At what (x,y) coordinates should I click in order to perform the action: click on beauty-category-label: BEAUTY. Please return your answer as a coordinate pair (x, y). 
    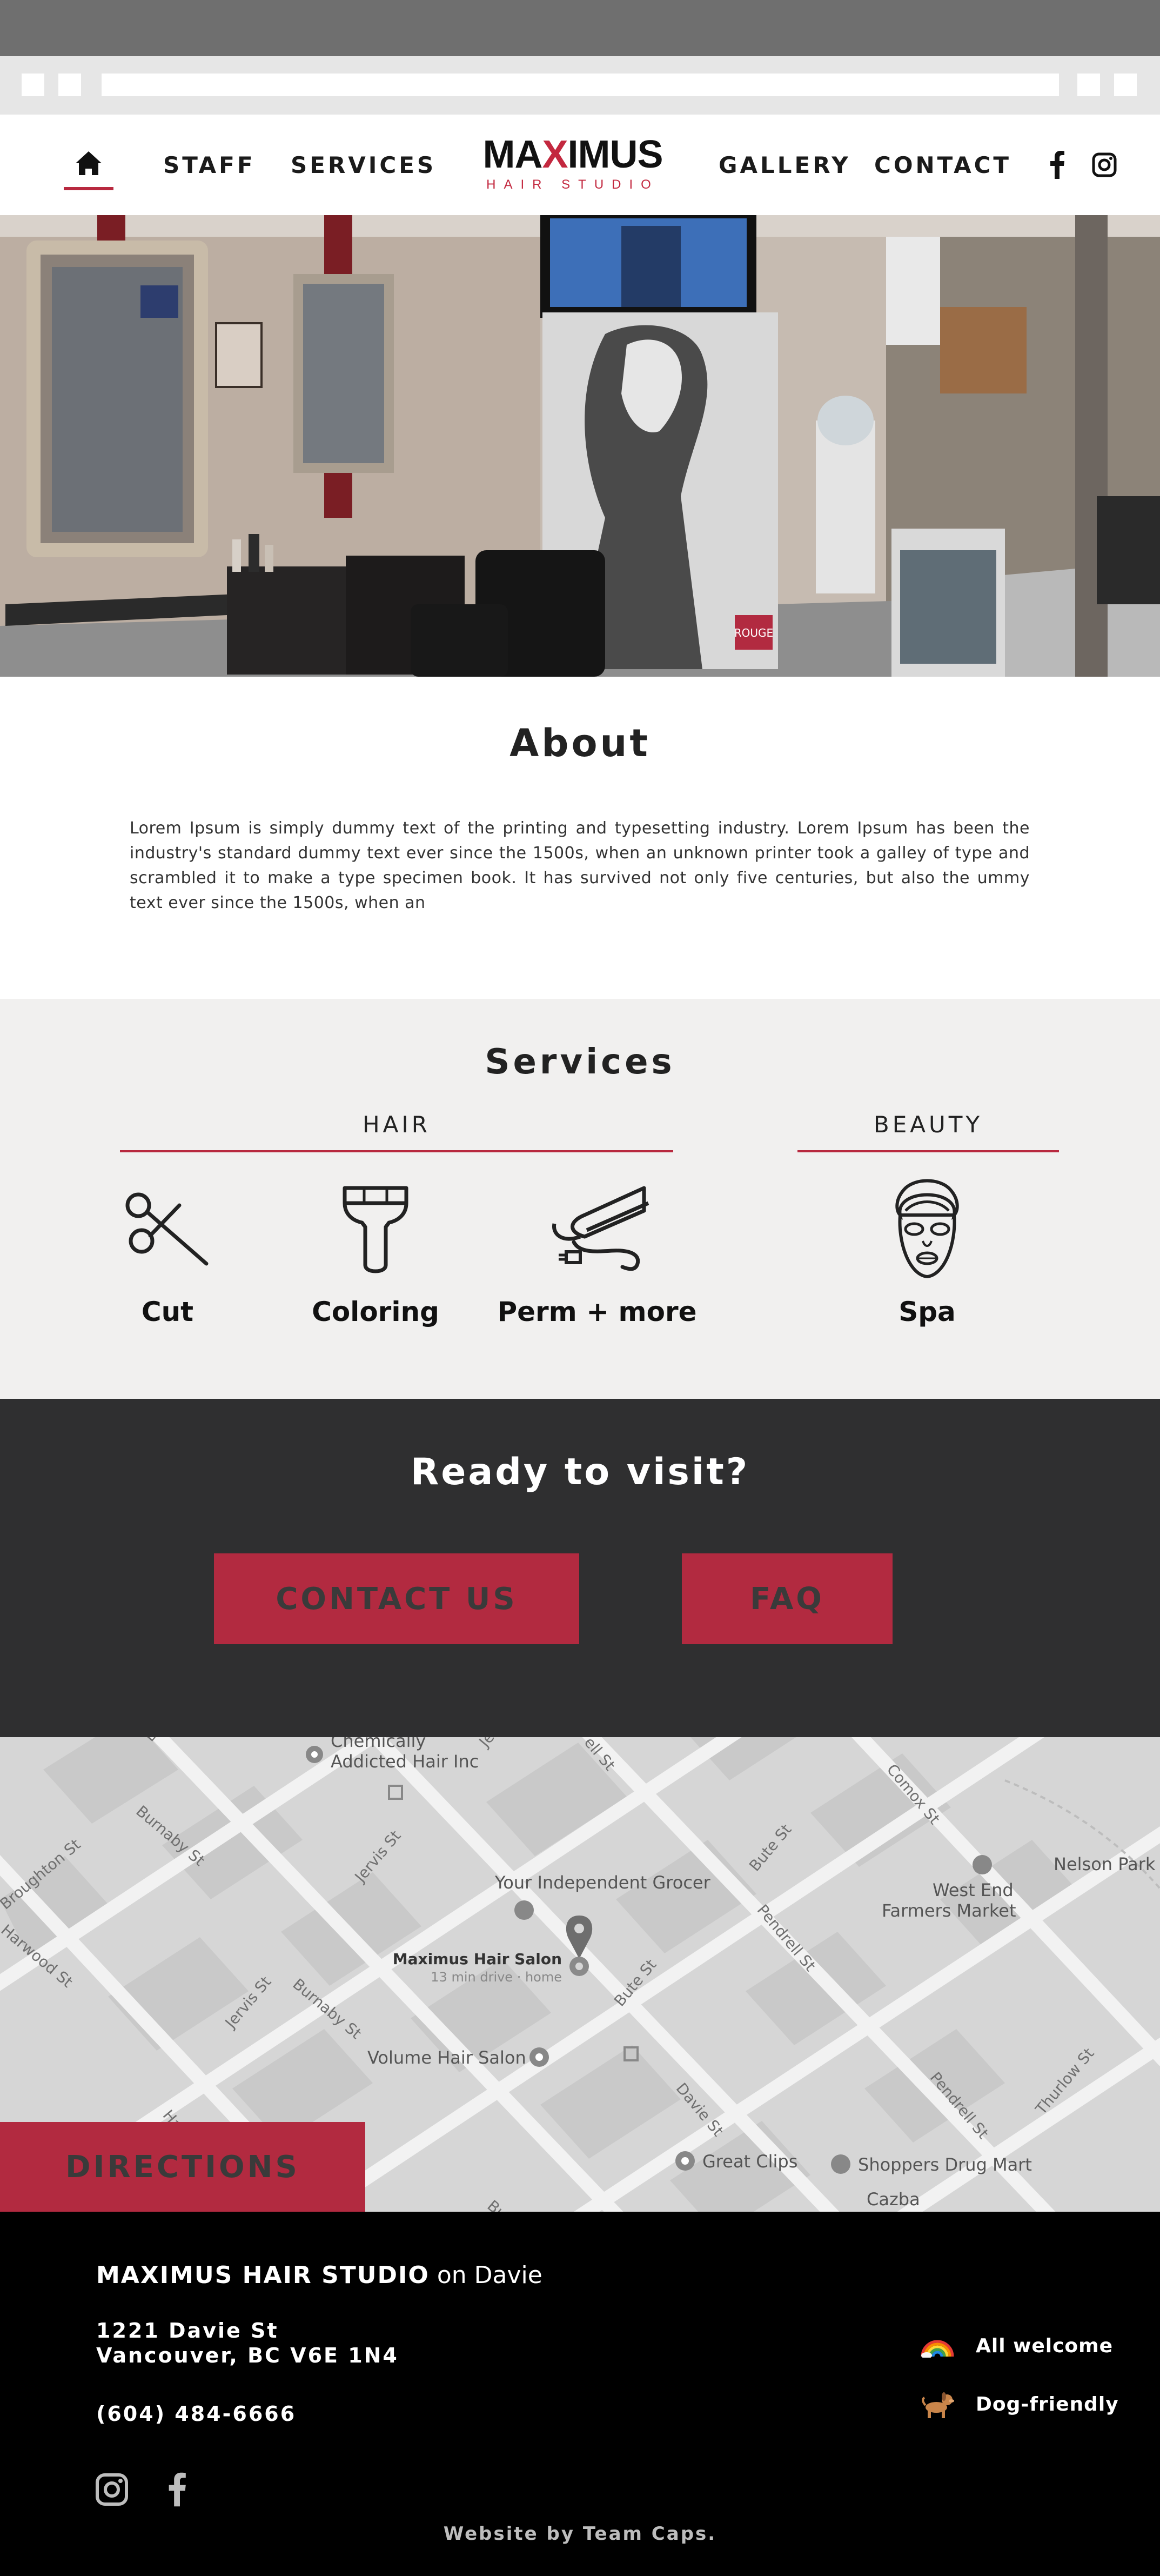
    Looking at the image, I should click on (928, 1125).